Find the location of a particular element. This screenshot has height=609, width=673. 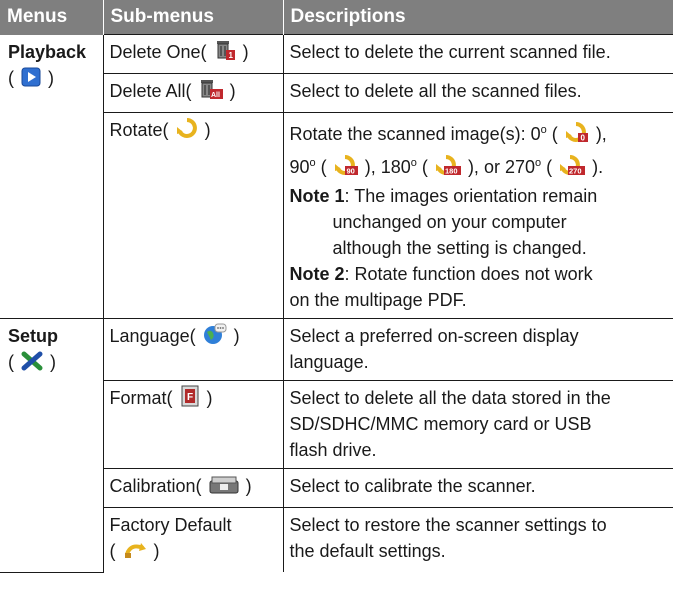

rotate-90-icon: 90 is located at coordinates (346, 168).